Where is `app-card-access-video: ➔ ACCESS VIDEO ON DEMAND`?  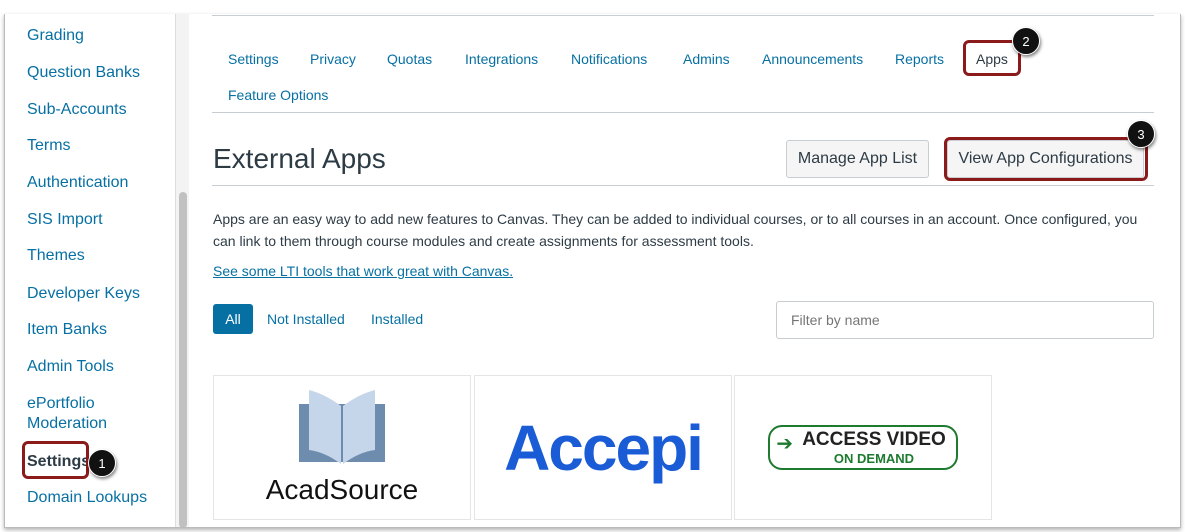
app-card-access-video: ➔ ACCESS VIDEO ON DEMAND is located at coordinates (863, 447).